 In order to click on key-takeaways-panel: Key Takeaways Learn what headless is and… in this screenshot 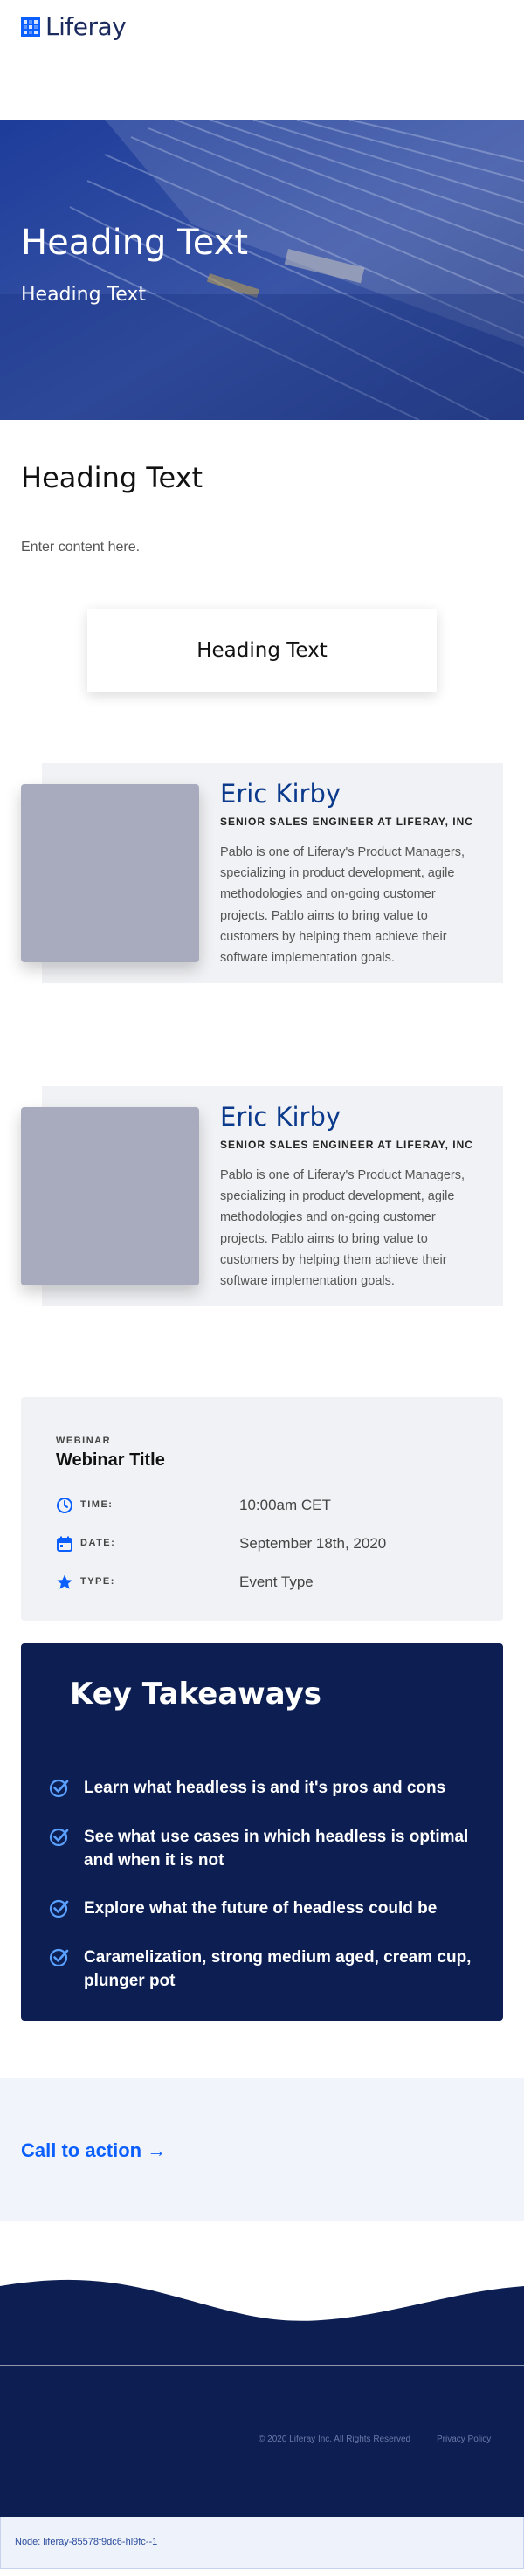, I will do `click(262, 1832)`.